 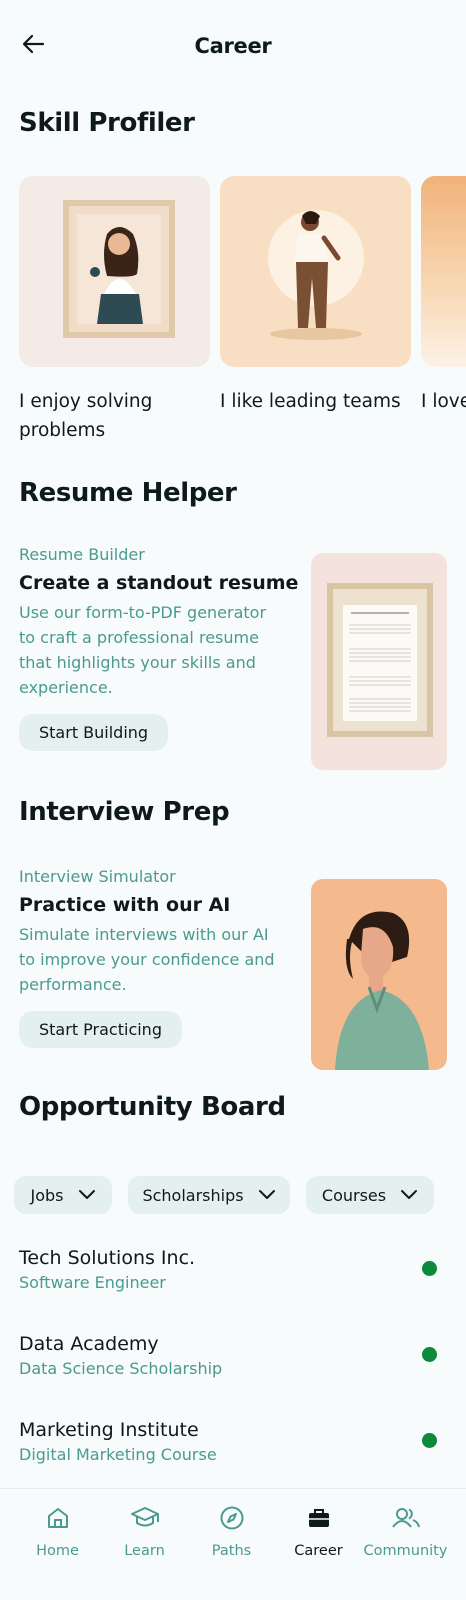 I want to click on compass-icon, so click(x=232, y=1518).